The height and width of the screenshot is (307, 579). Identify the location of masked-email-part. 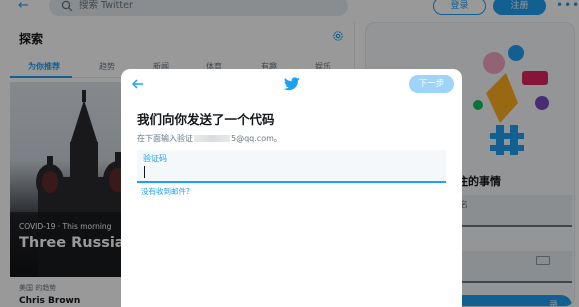
(212, 138).